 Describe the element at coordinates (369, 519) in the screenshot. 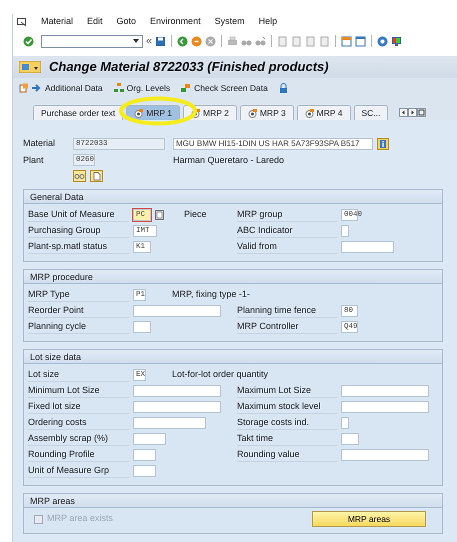

I see `mrp-areas-button: MRP areas` at that location.